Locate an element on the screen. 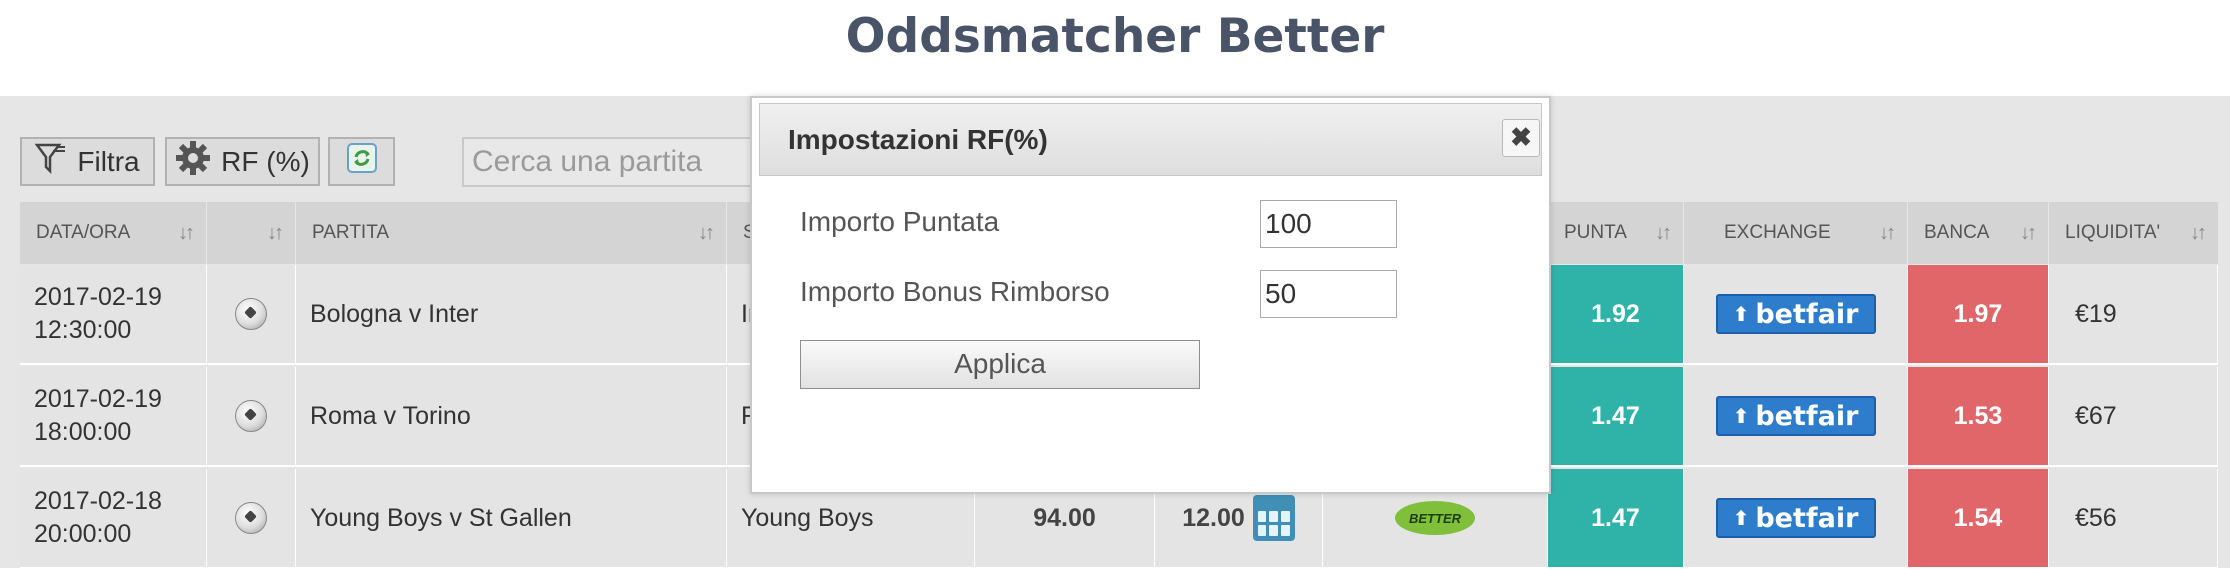 The height and width of the screenshot is (569, 2230). banca-odds: 1.53 is located at coordinates (1978, 417).